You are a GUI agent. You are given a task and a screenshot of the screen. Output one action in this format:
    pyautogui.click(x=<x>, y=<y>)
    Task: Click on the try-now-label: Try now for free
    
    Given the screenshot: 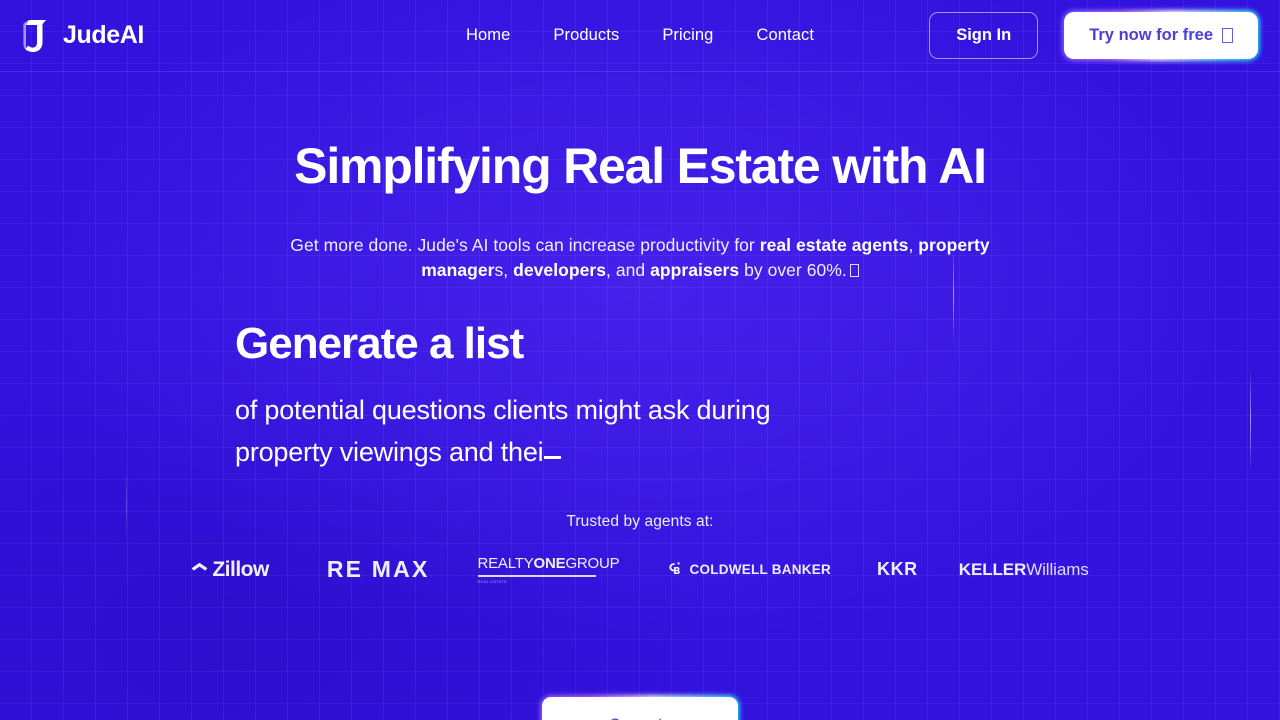 What is the action you would take?
    pyautogui.click(x=1151, y=35)
    